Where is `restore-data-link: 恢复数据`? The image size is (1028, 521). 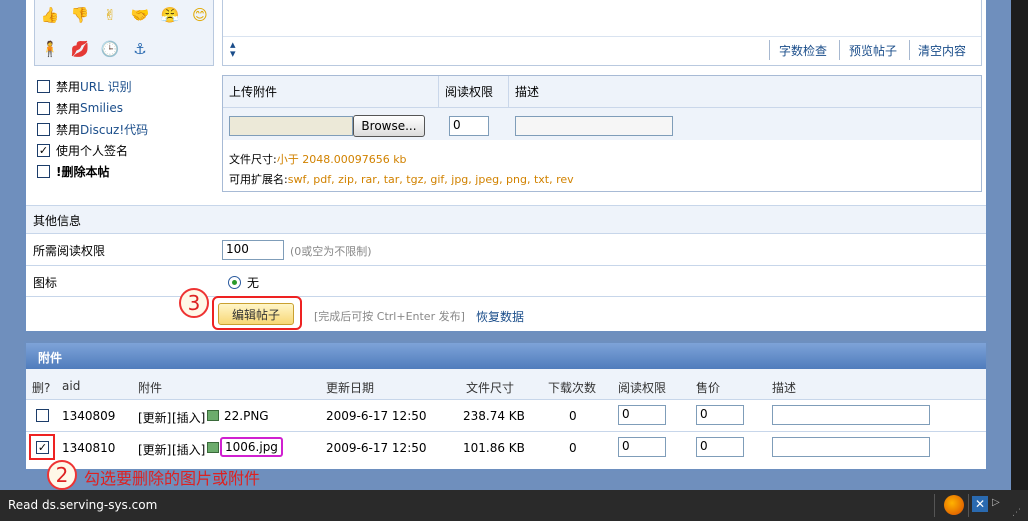 restore-data-link: 恢复数据 is located at coordinates (500, 316).